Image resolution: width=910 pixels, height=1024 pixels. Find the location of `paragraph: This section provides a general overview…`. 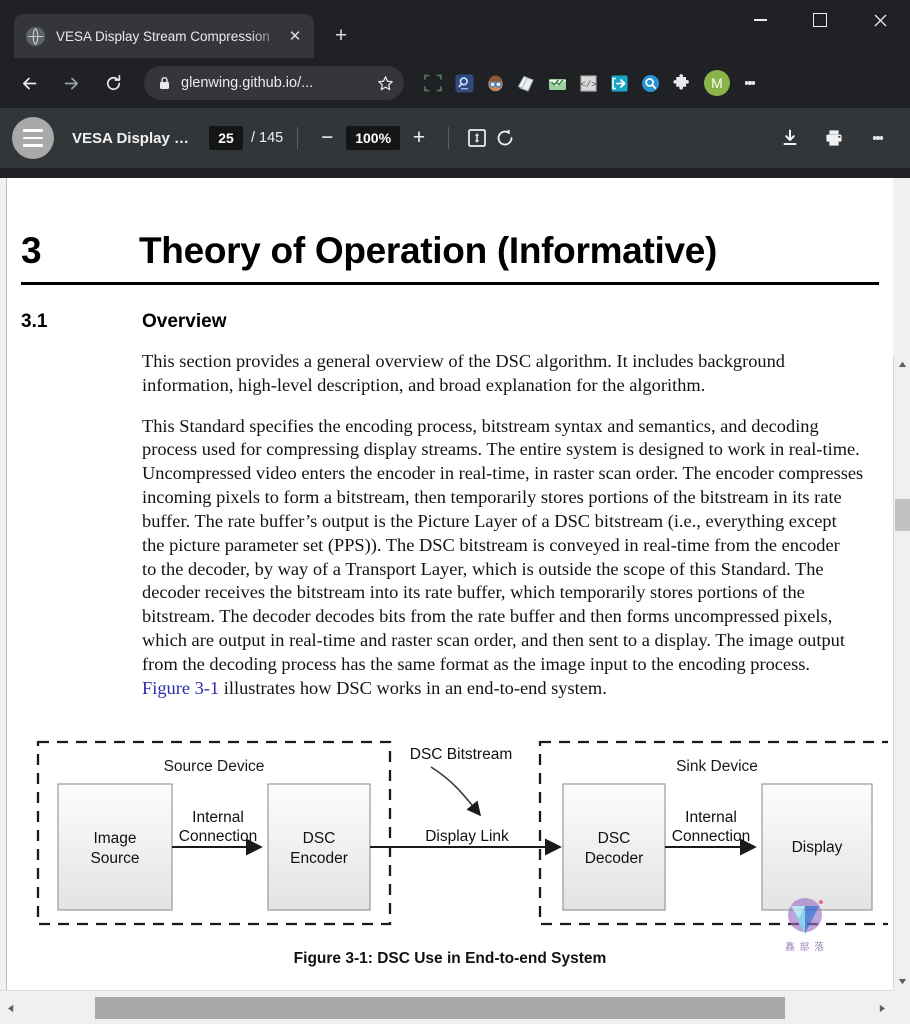

paragraph: This section provides a general overview… is located at coordinates (513, 374).